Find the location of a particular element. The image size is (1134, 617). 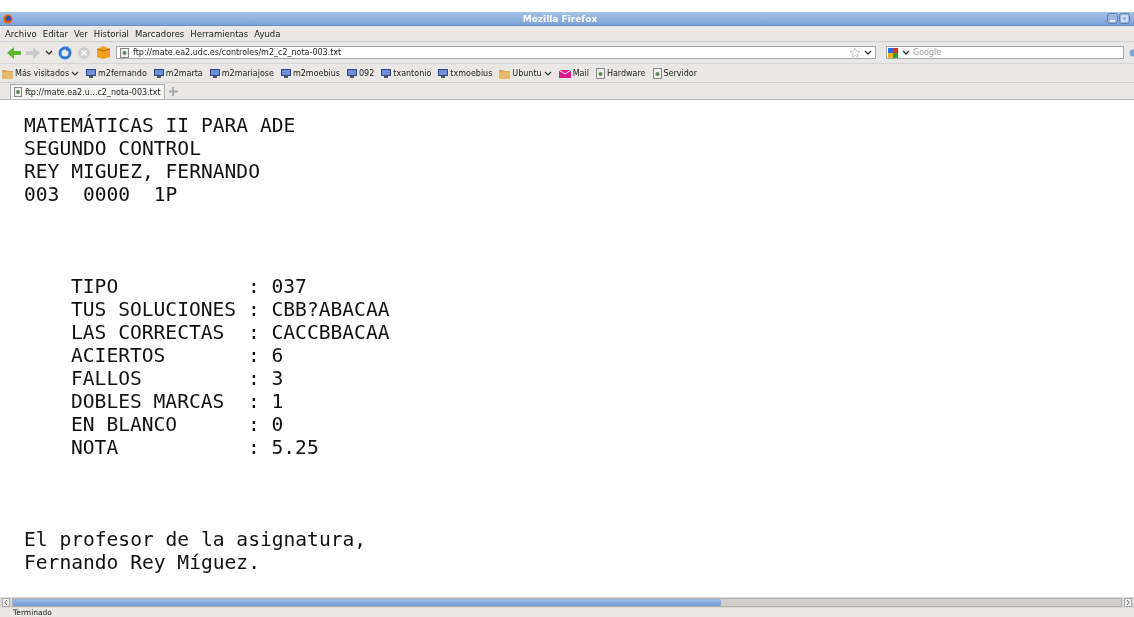

search-icon is located at coordinates (1131, 52).